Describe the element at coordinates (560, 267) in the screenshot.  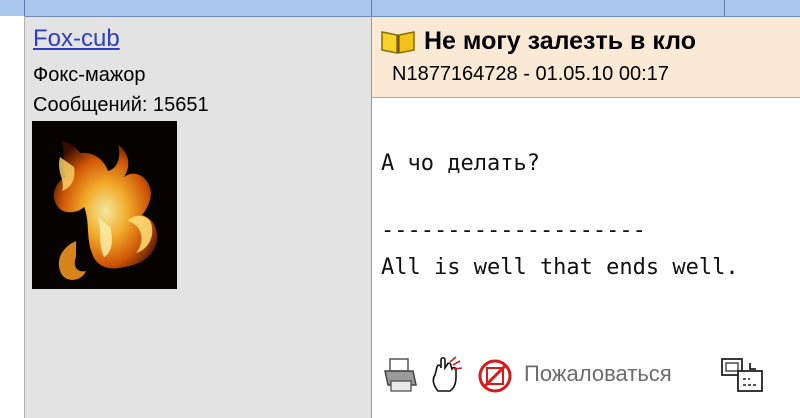
I see `signature-text: All is well that ends well.` at that location.